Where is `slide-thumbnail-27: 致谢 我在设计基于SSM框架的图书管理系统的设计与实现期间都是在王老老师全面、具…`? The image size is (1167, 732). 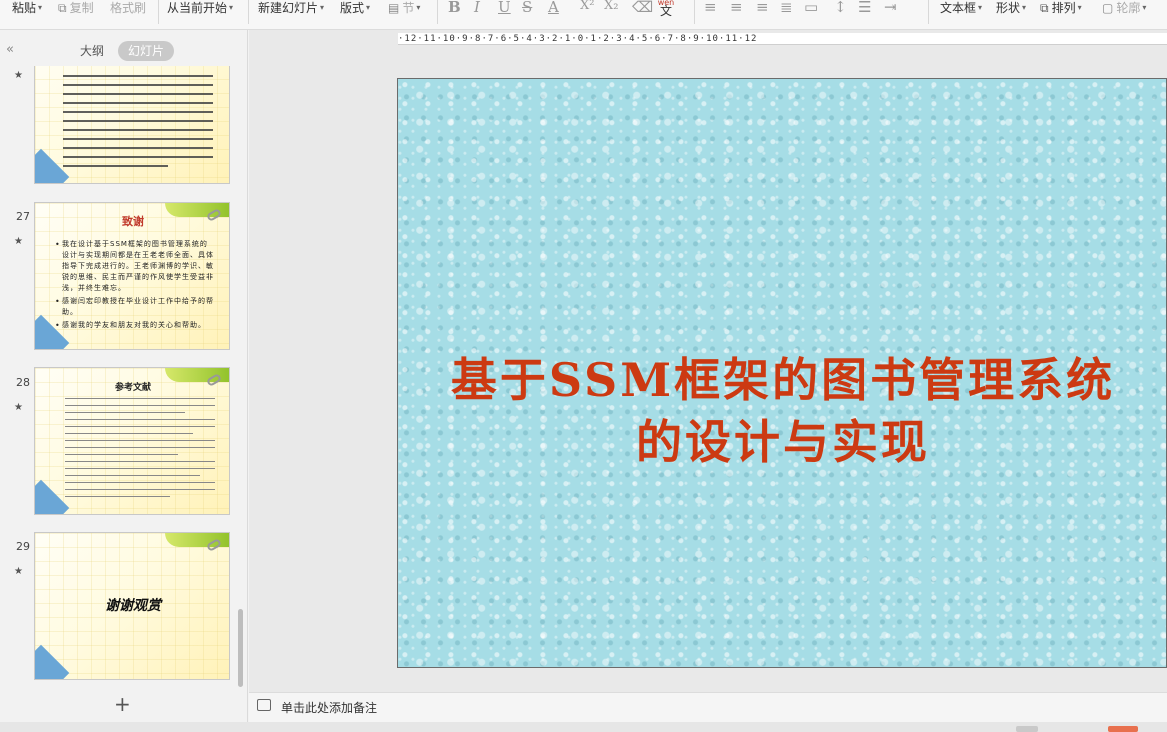 slide-thumbnail-27: 致谢 我在设计基于SSM框架的图书管理系统的设计与实现期间都是在王老老师全面、具… is located at coordinates (132, 276).